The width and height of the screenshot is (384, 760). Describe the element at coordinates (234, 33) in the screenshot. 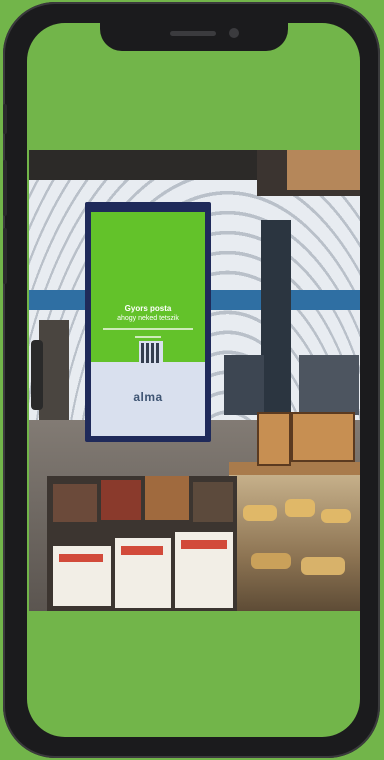

I see `front-camera-icon` at that location.